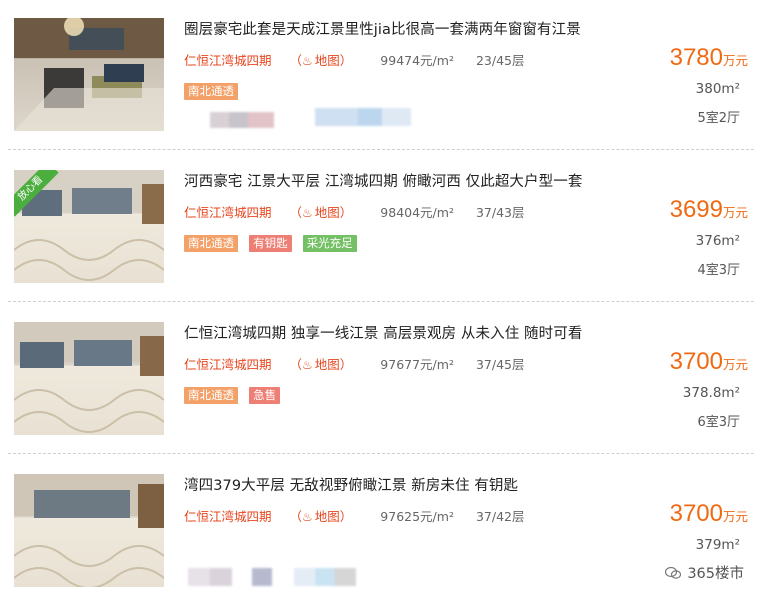 Image resolution: width=762 pixels, height=603 pixels. What do you see at coordinates (500, 60) in the screenshot?
I see `floor-info: 23/45层` at bounding box center [500, 60].